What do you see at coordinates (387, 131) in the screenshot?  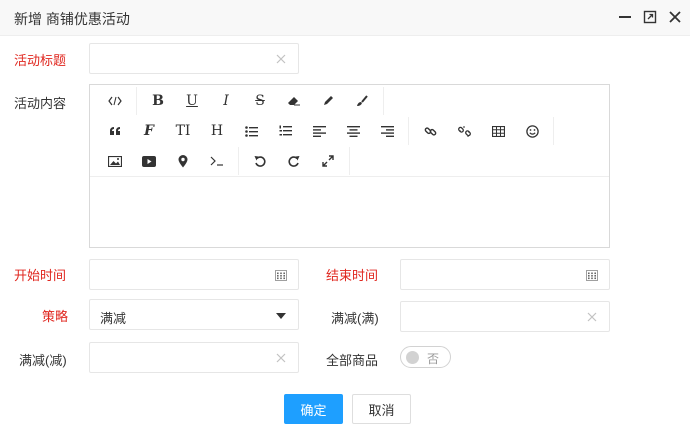 I see `align-right-icon` at bounding box center [387, 131].